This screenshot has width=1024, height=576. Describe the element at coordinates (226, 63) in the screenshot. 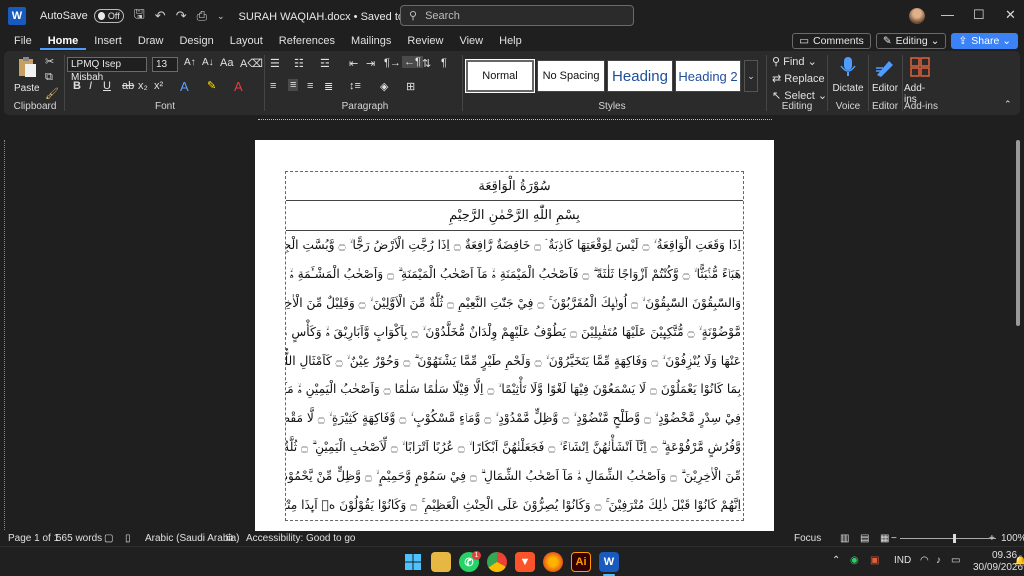

I see `change-case-icon: Aa` at that location.